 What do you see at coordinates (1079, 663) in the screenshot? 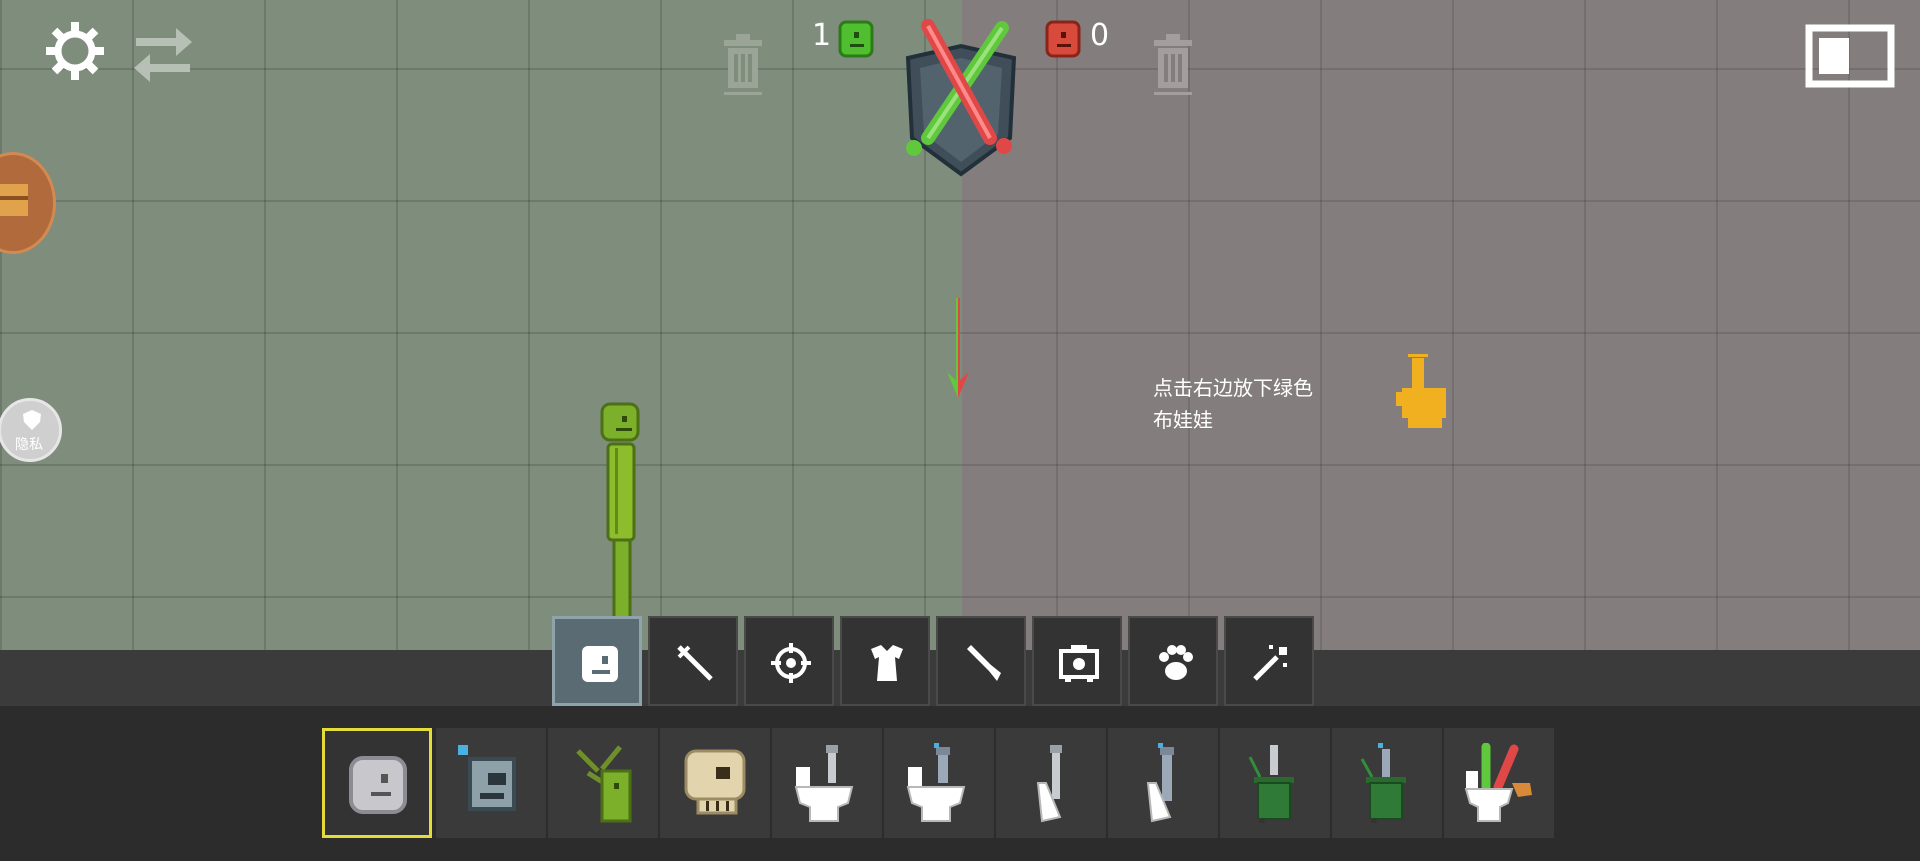
I see `machine-icon` at bounding box center [1079, 663].